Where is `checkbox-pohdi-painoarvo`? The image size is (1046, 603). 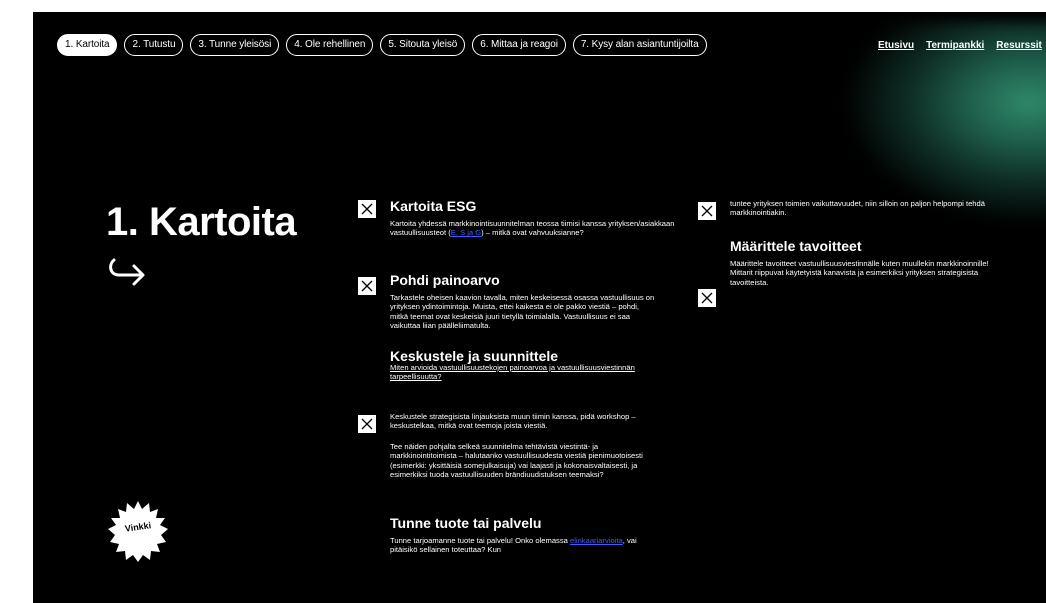 checkbox-pohdi-painoarvo is located at coordinates (367, 286).